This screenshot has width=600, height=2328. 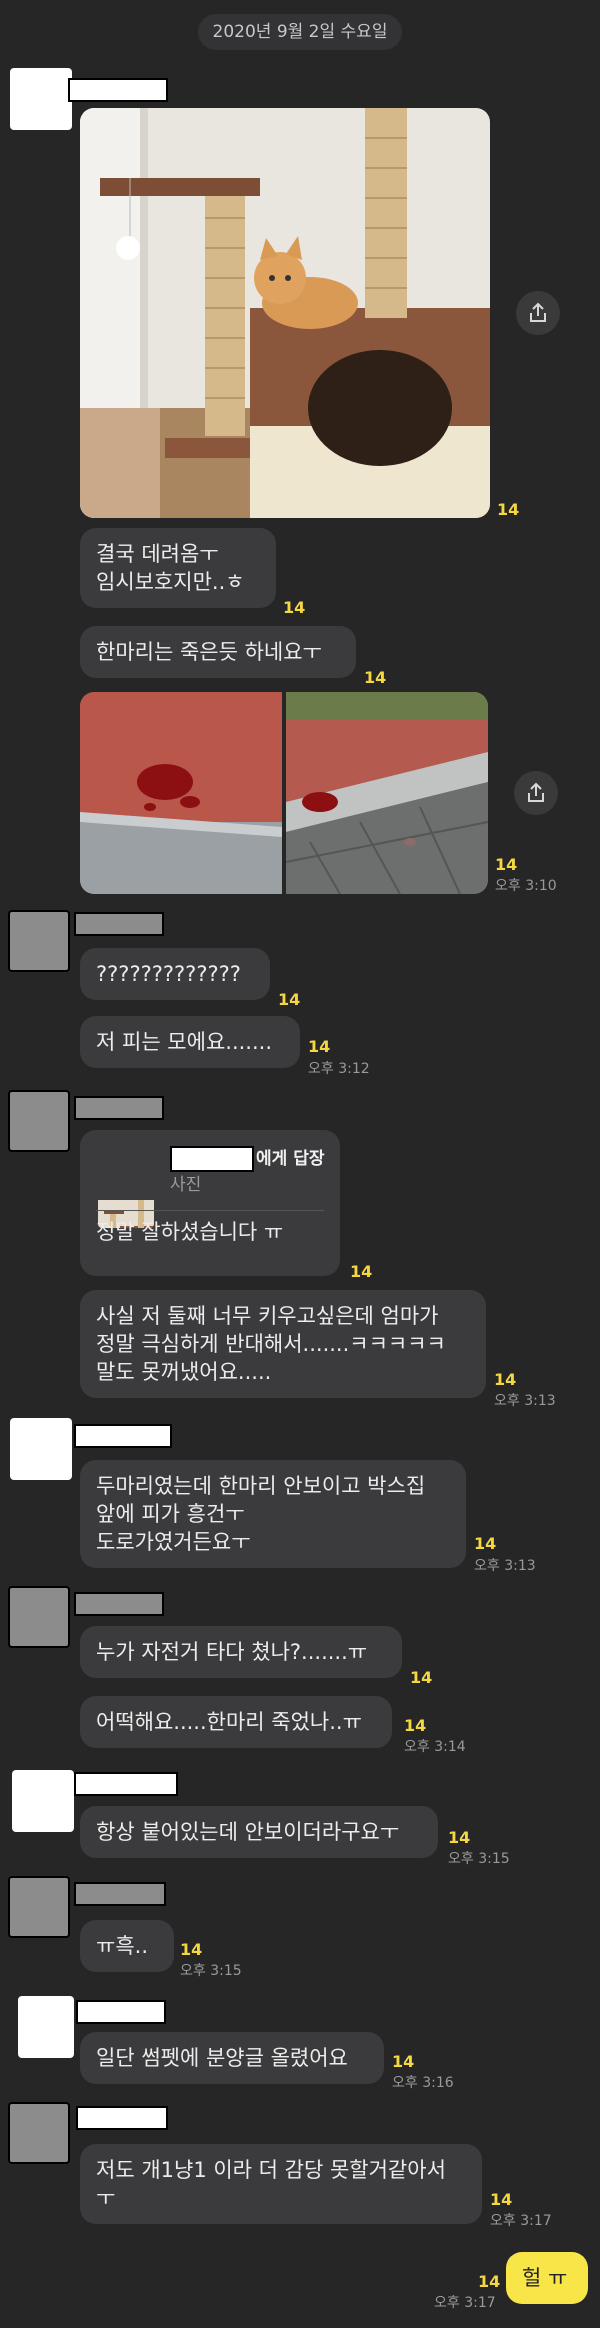 What do you see at coordinates (236, 1722) in the screenshot?
I see `message-bubble: 어떡해요.....한마리 죽었나..ㅠ` at bounding box center [236, 1722].